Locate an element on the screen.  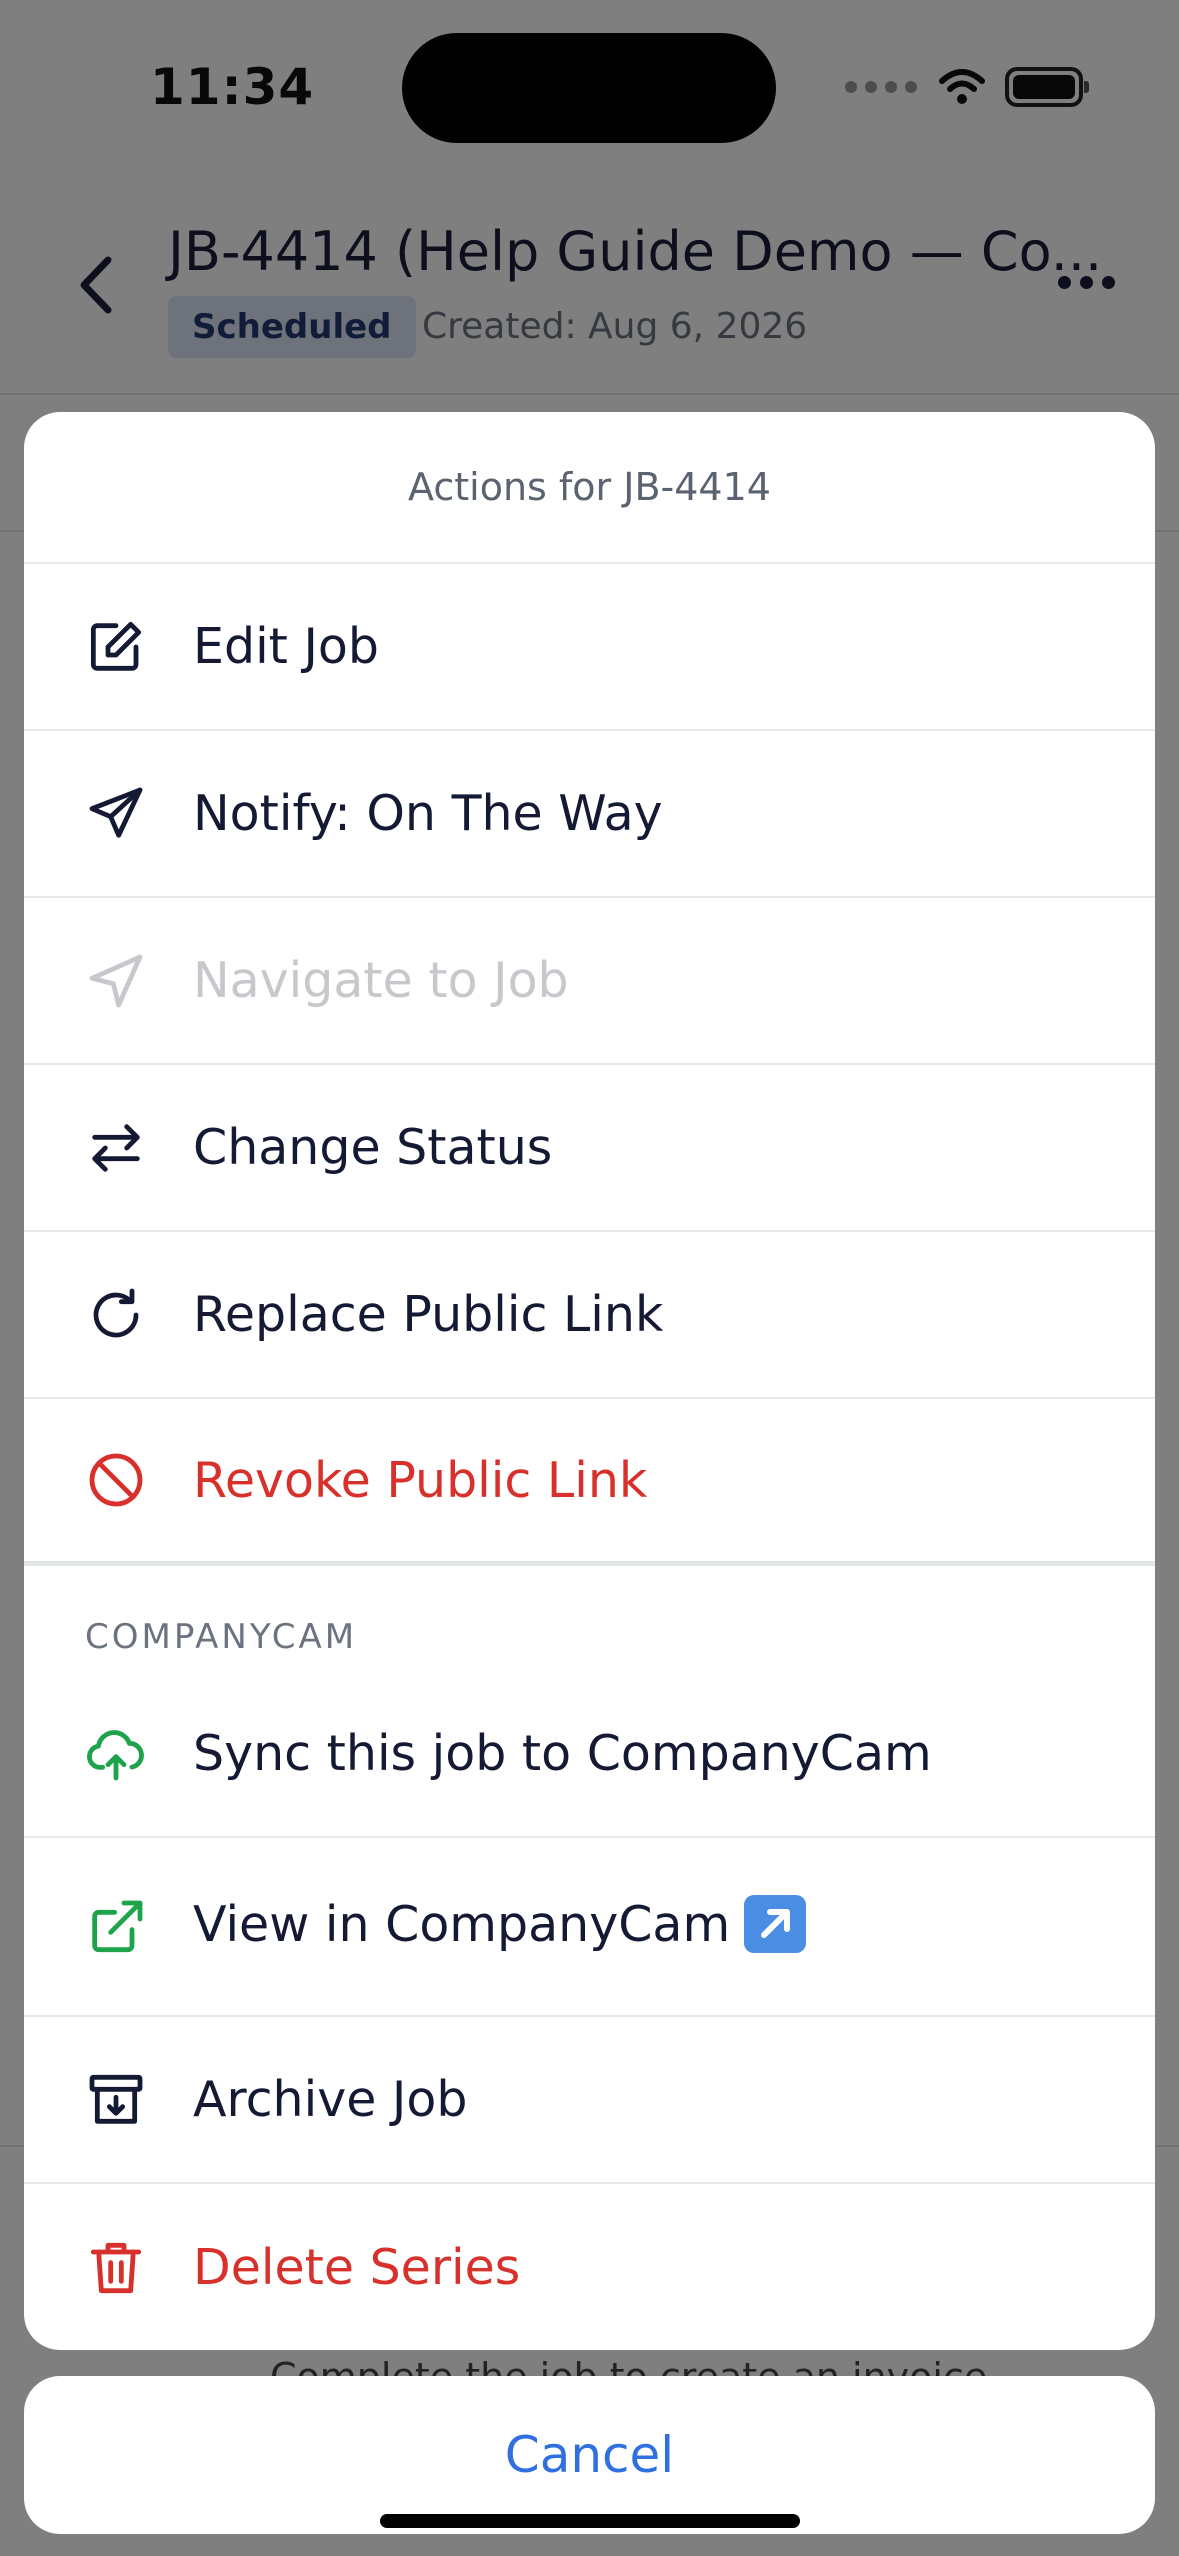
action-label: Edit Job is located at coordinates (286, 646).